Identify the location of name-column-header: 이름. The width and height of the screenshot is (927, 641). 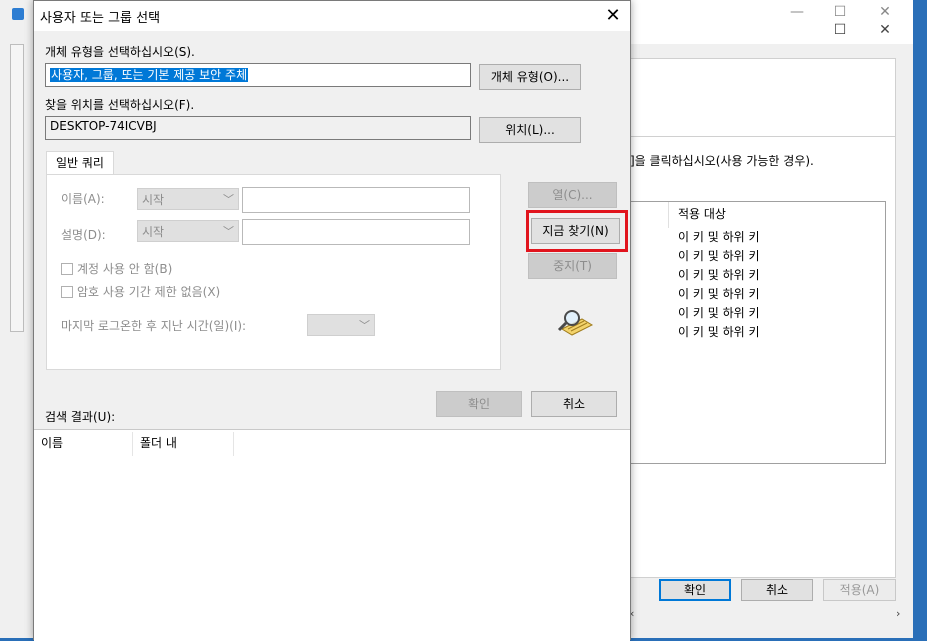
(80, 444).